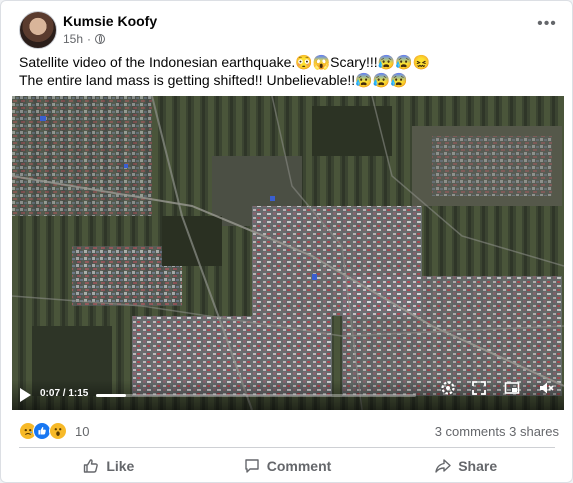 The image size is (573, 483). What do you see at coordinates (289, 432) in the screenshot?
I see `reactions-bar: 10 3 comments 3 shares` at bounding box center [289, 432].